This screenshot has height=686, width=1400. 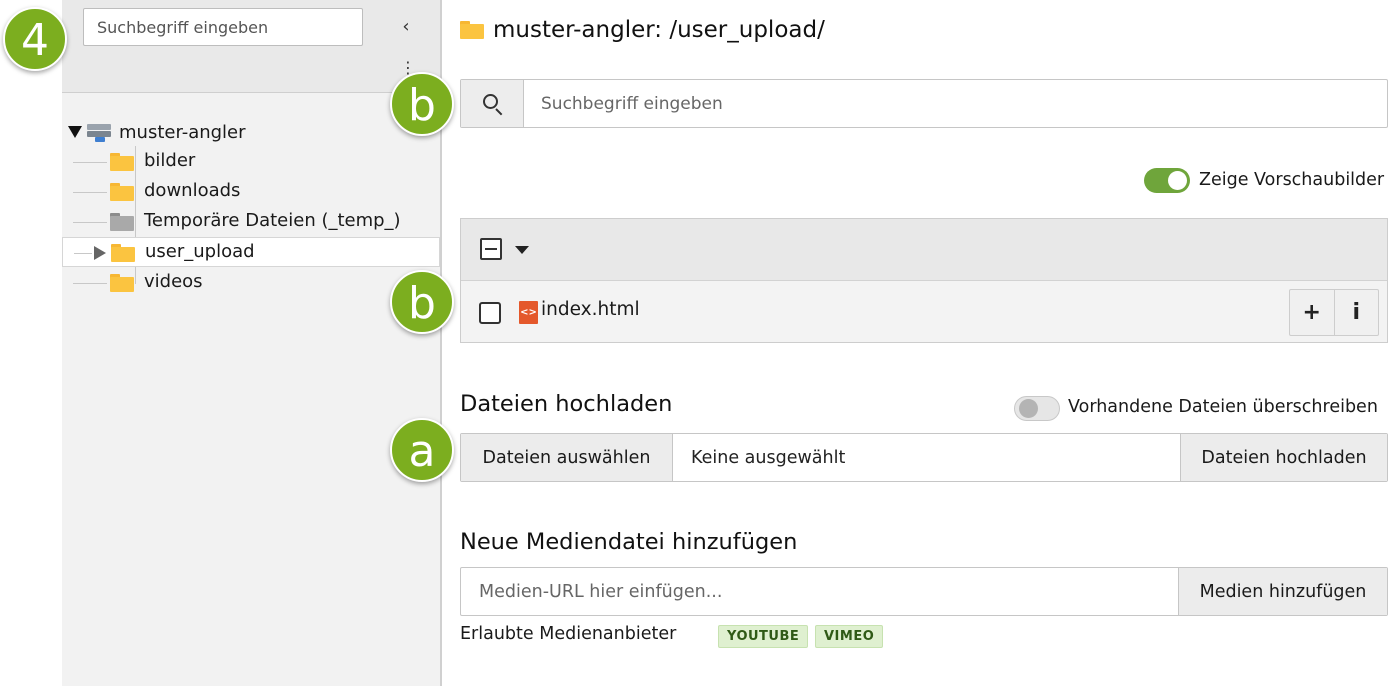 I want to click on provider-badge-vimeo: VIMEO, so click(x=849, y=636).